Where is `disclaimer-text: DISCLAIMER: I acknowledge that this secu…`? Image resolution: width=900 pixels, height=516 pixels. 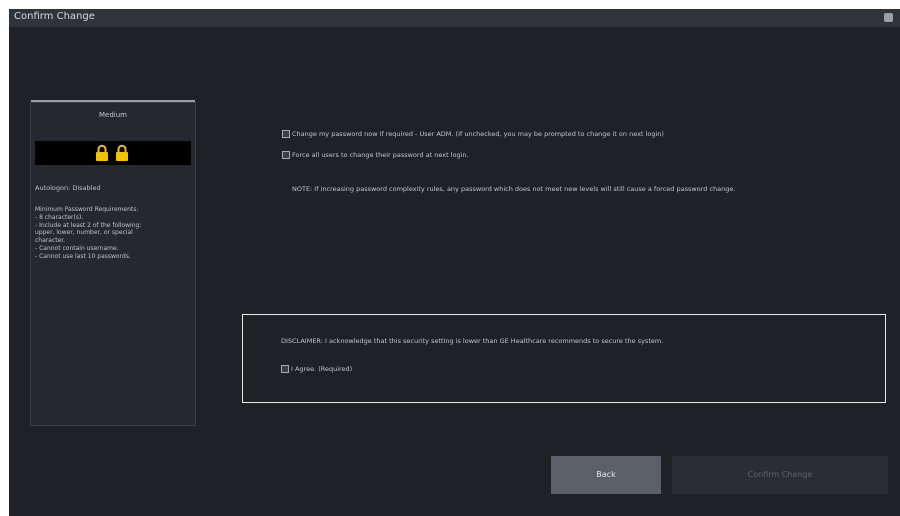
disclaimer-text: DISCLAIMER: I acknowledge that this secu… is located at coordinates (472, 341).